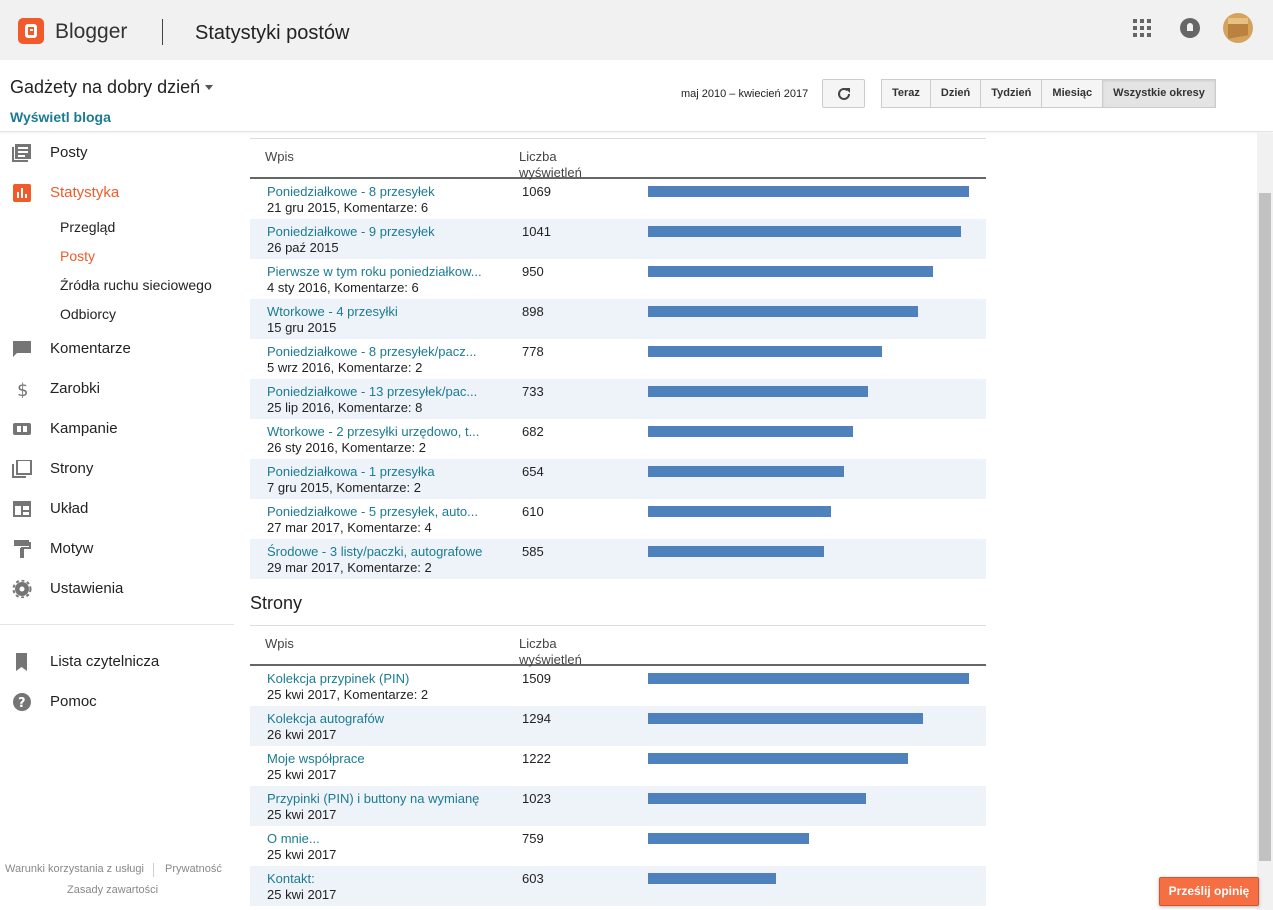 Image resolution: width=1273 pixels, height=910 pixels. What do you see at coordinates (351, 231) in the screenshot?
I see `entry-title-link: Poniedziałkowe - 9 przesyłek` at bounding box center [351, 231].